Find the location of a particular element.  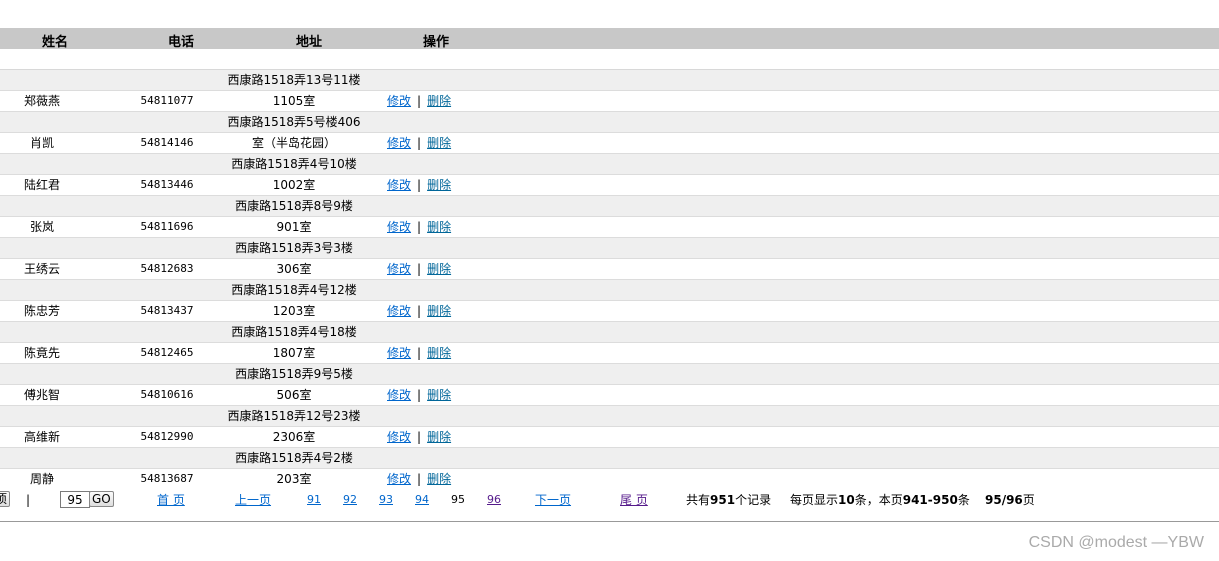

phone-cell: 54812683 is located at coordinates (167, 268).